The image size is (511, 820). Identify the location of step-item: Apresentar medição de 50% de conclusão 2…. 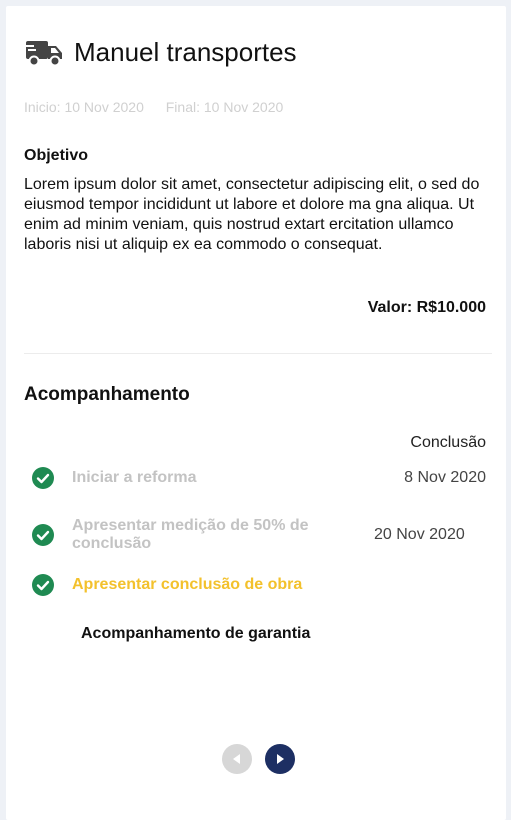
(259, 535).